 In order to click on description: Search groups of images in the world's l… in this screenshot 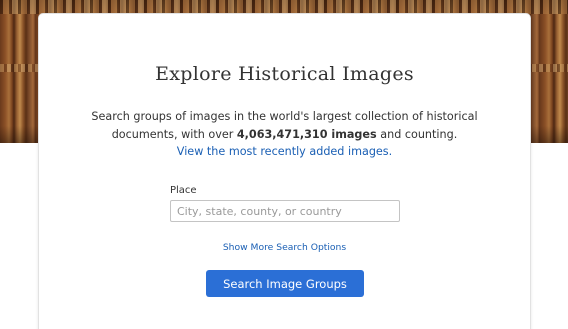, I will do `click(284, 126)`.